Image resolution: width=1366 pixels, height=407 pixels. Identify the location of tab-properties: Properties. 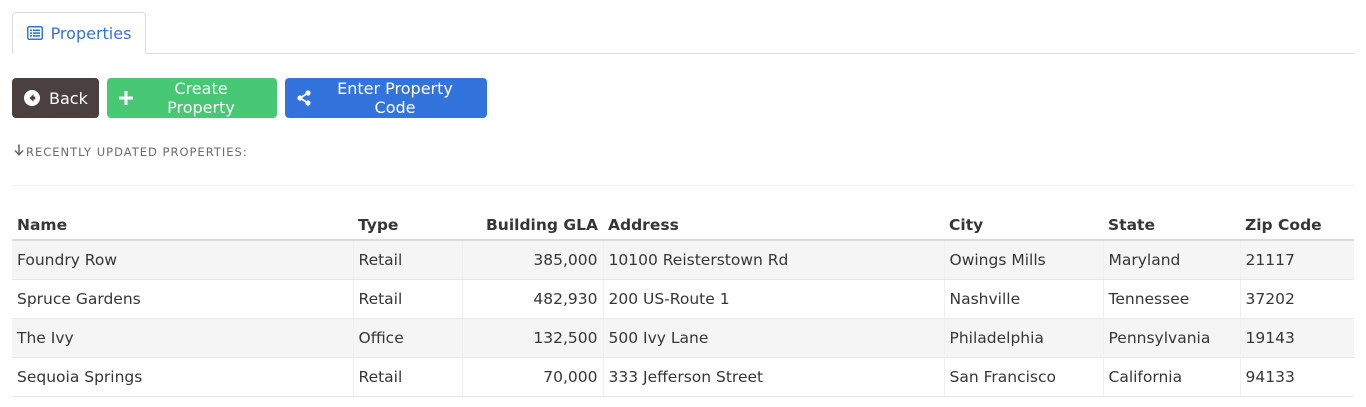
(79, 33).